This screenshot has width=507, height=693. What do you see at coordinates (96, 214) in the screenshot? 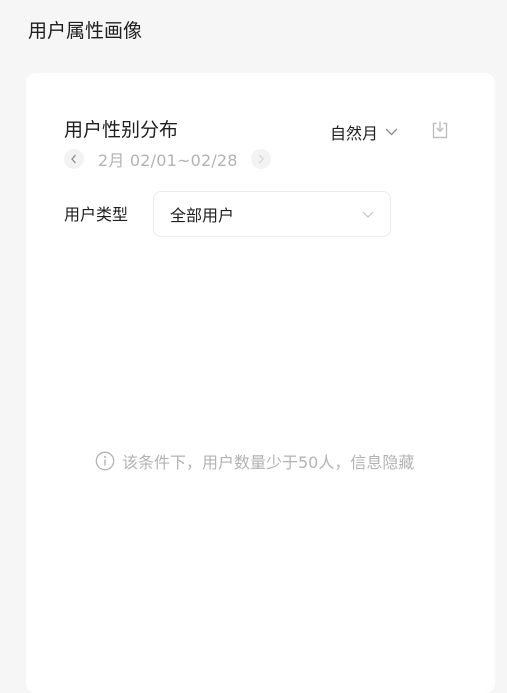
I see `user-type-label: 用户类型` at bounding box center [96, 214].